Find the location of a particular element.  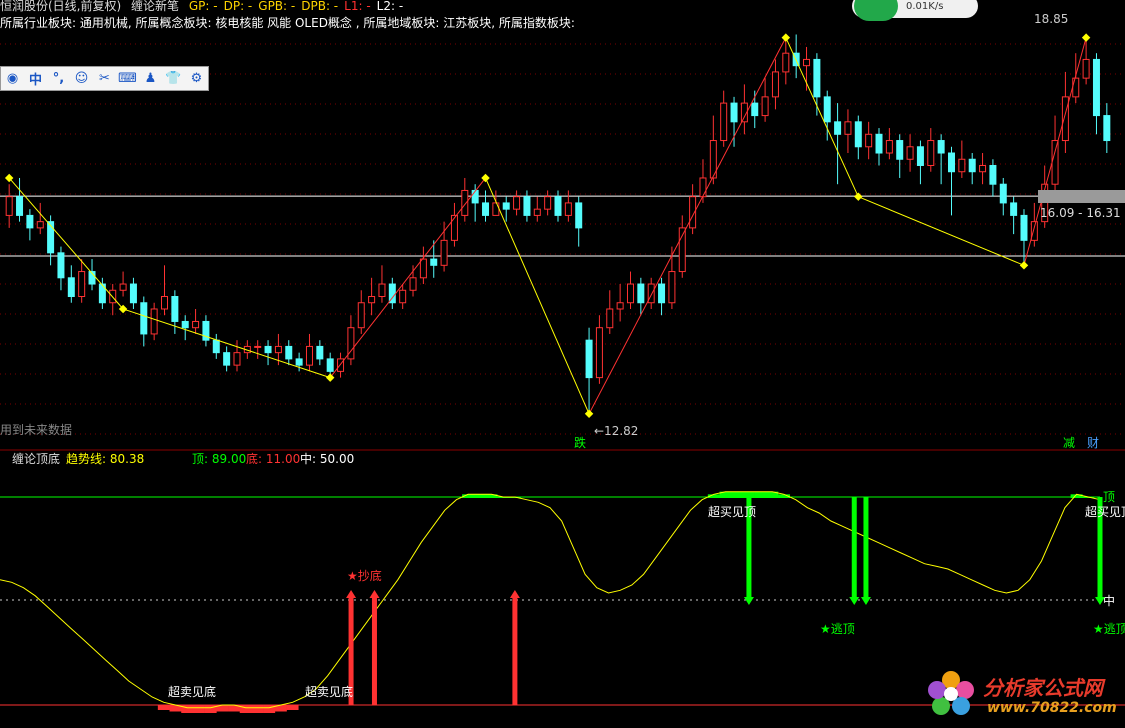

stock-title: 恒润股份(日线,前复权) is located at coordinates (61, 6).